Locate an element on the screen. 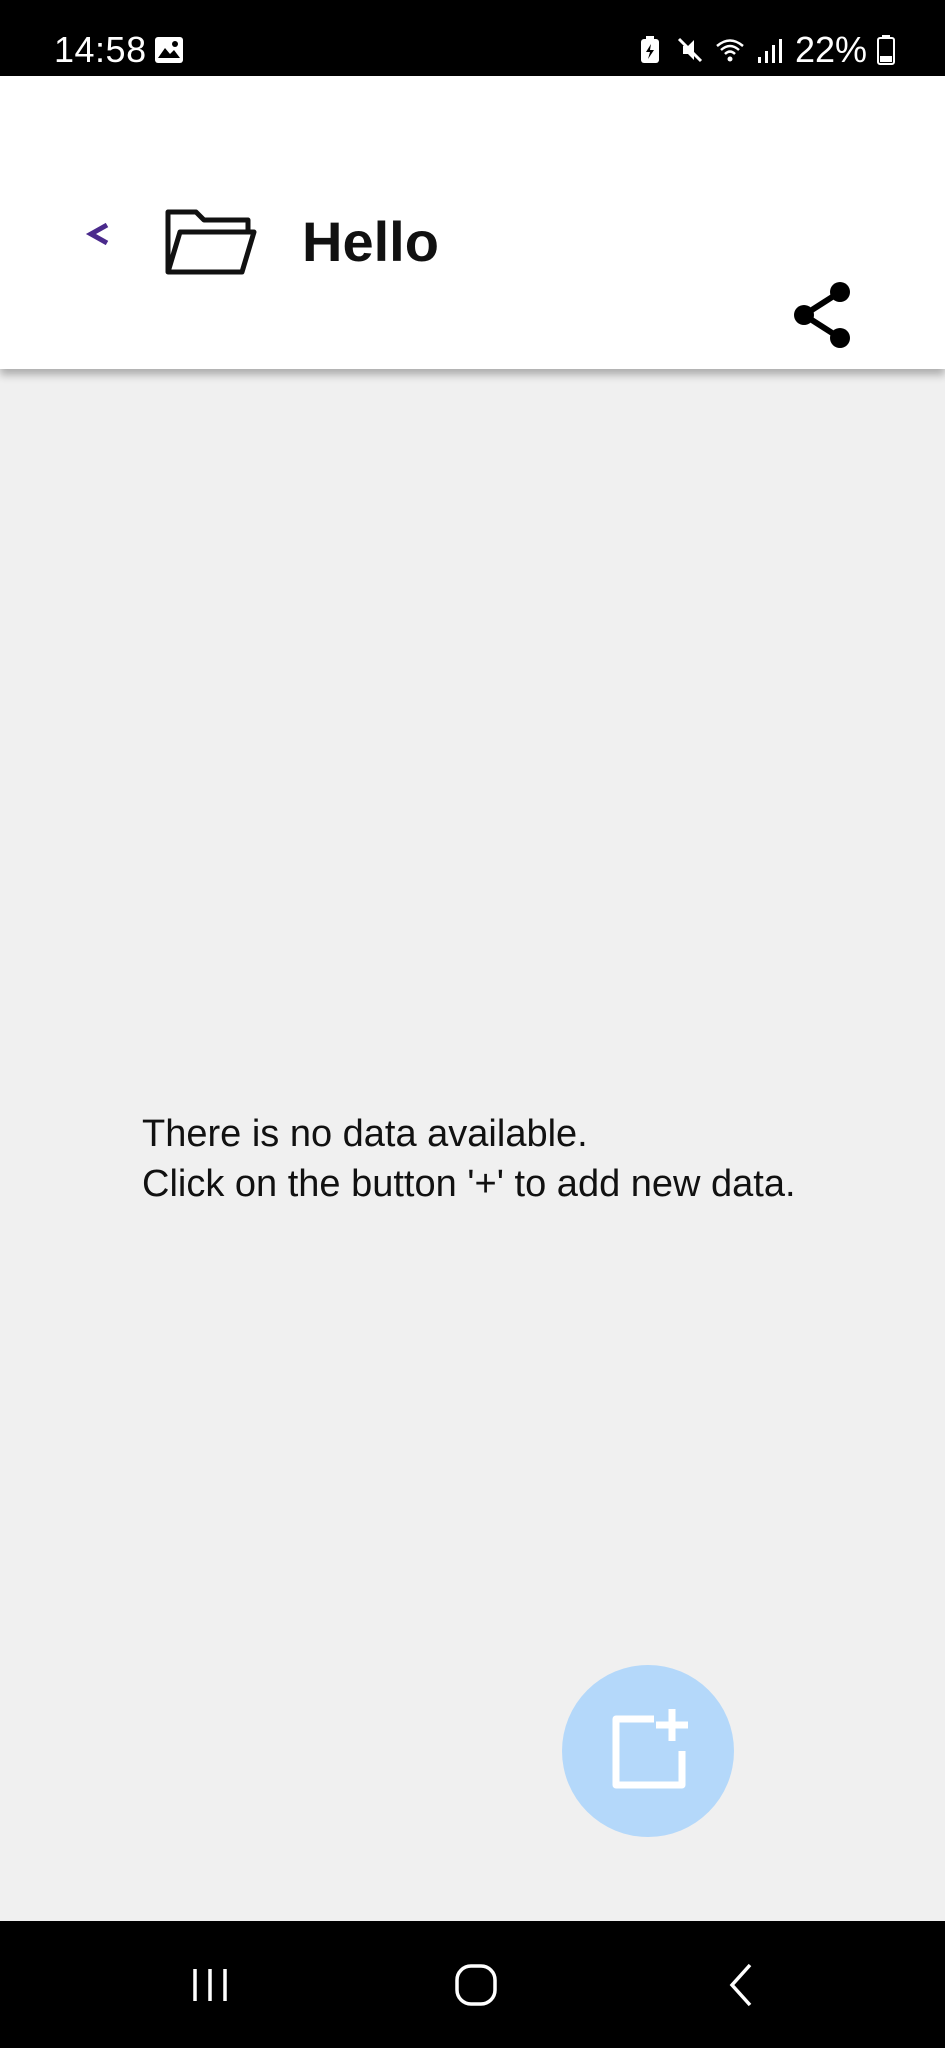 This screenshot has height=2048, width=945. chevron-left-icon is located at coordinates (97, 234).